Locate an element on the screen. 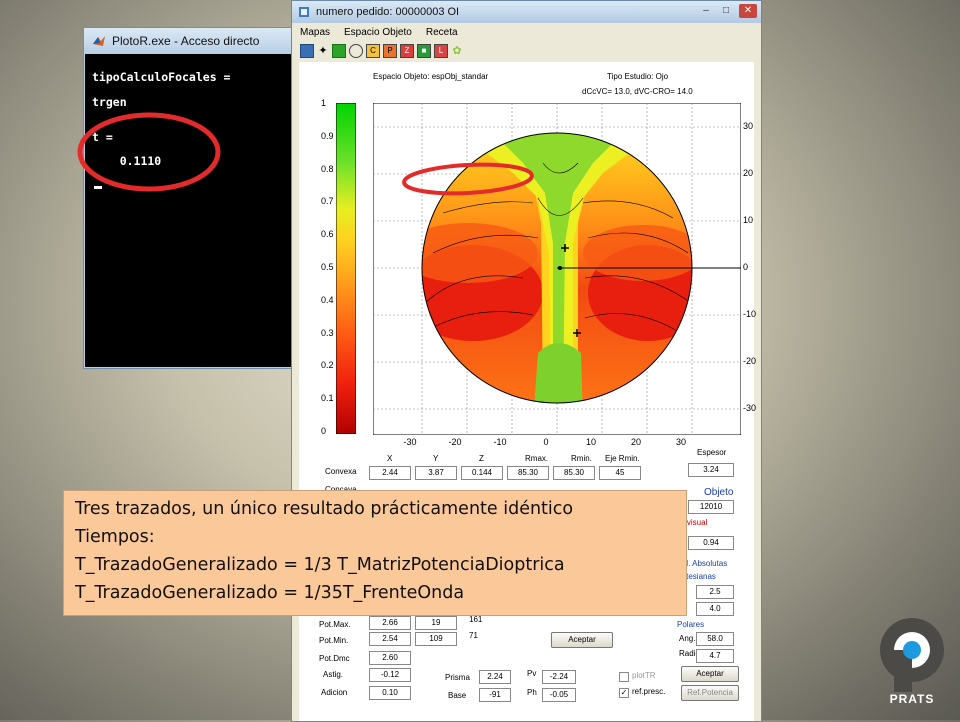  objeto-label: Objeto is located at coordinates (719, 492).